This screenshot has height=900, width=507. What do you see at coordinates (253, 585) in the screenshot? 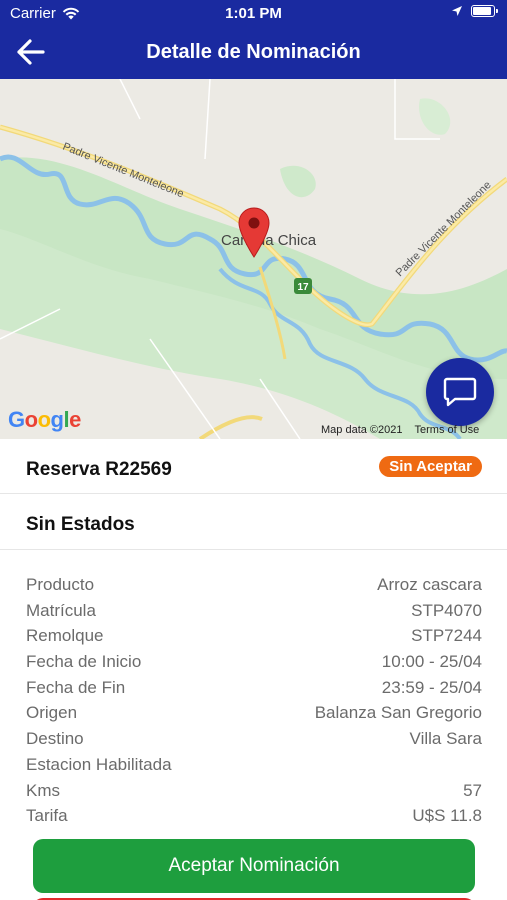
I see `detail-row-producto: Producto Arroz cascara` at bounding box center [253, 585].